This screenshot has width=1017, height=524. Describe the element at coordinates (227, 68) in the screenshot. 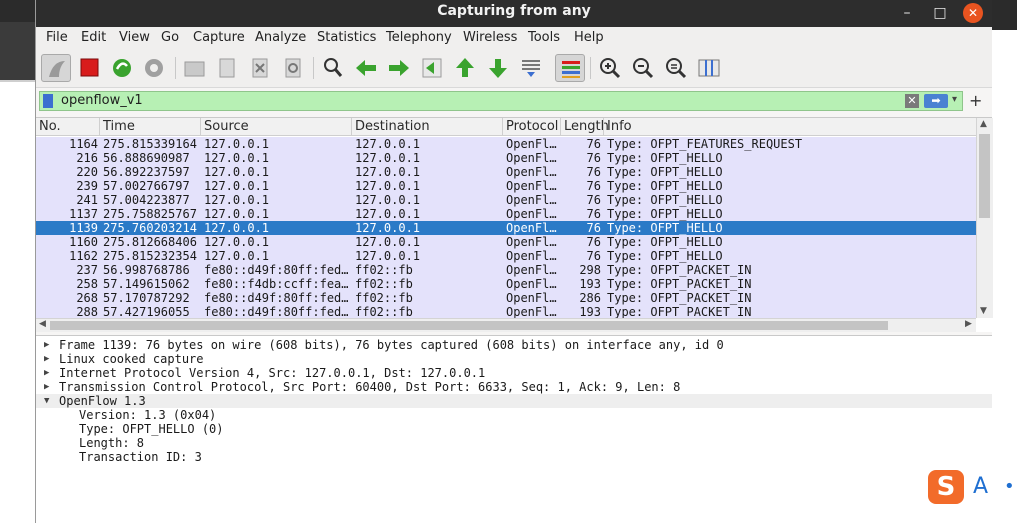

I see `save-file-icon` at that location.